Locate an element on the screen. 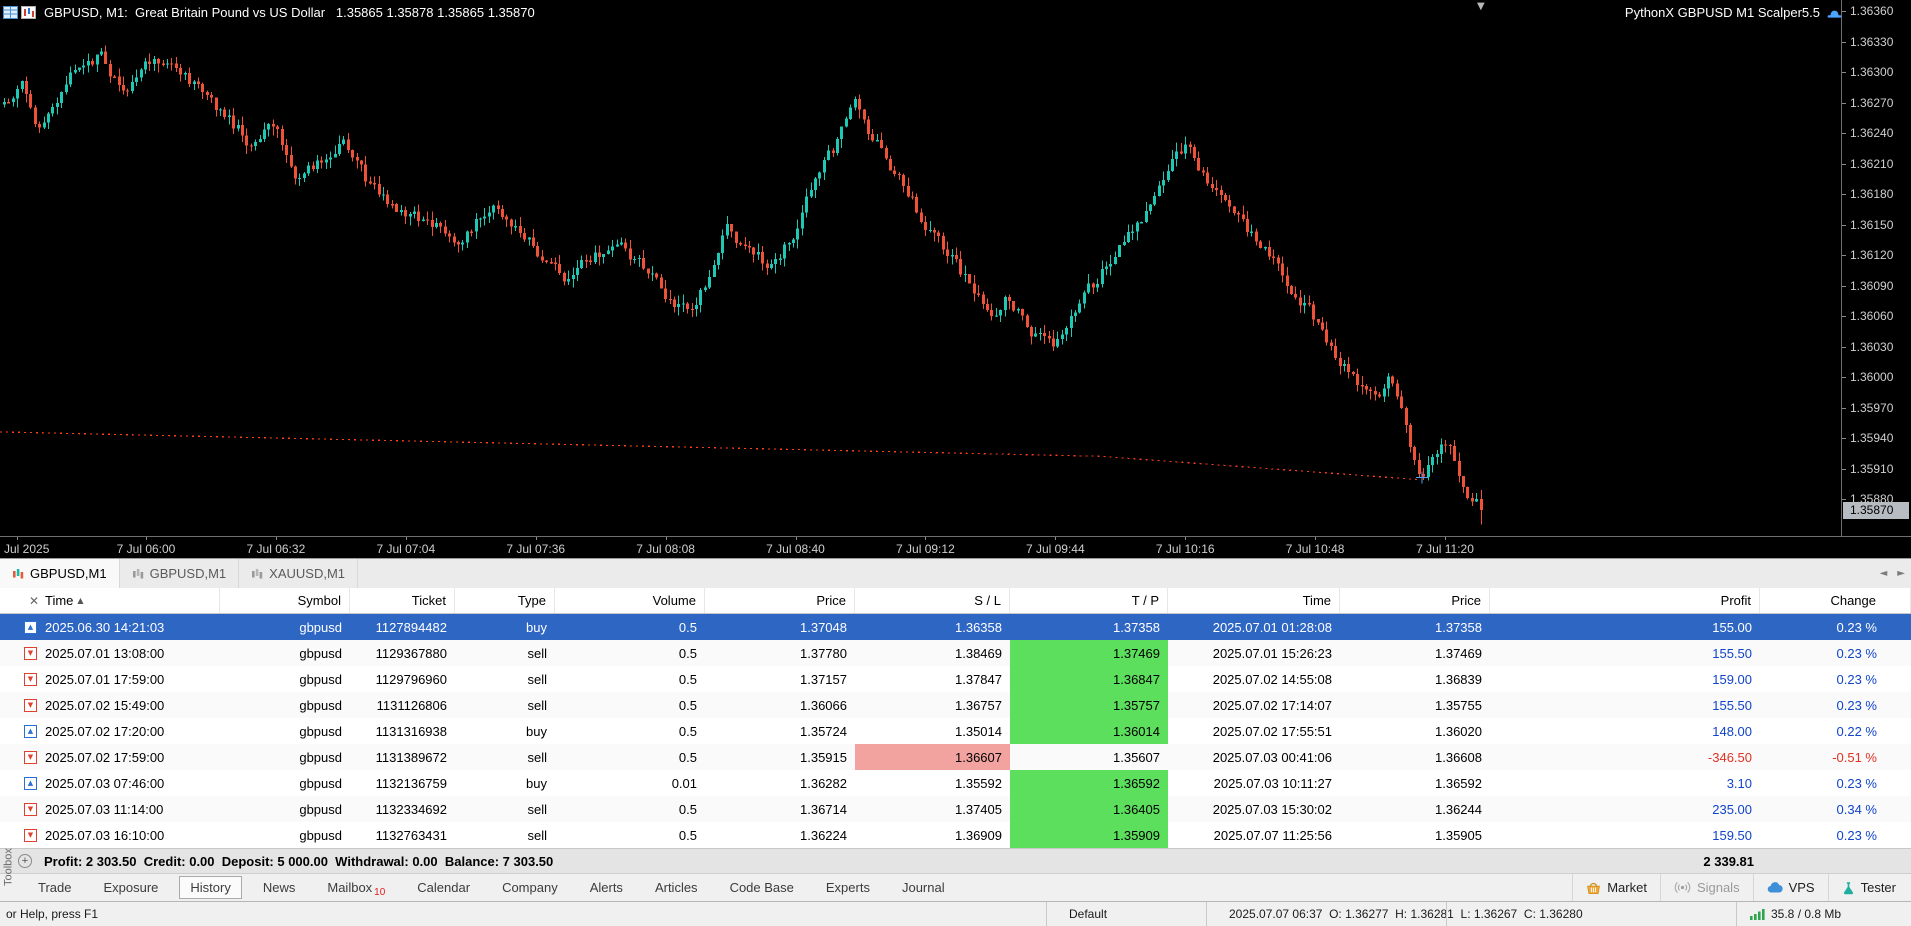 The image size is (1911, 926). open-price-cell: 1.36714 is located at coordinates (823, 809).